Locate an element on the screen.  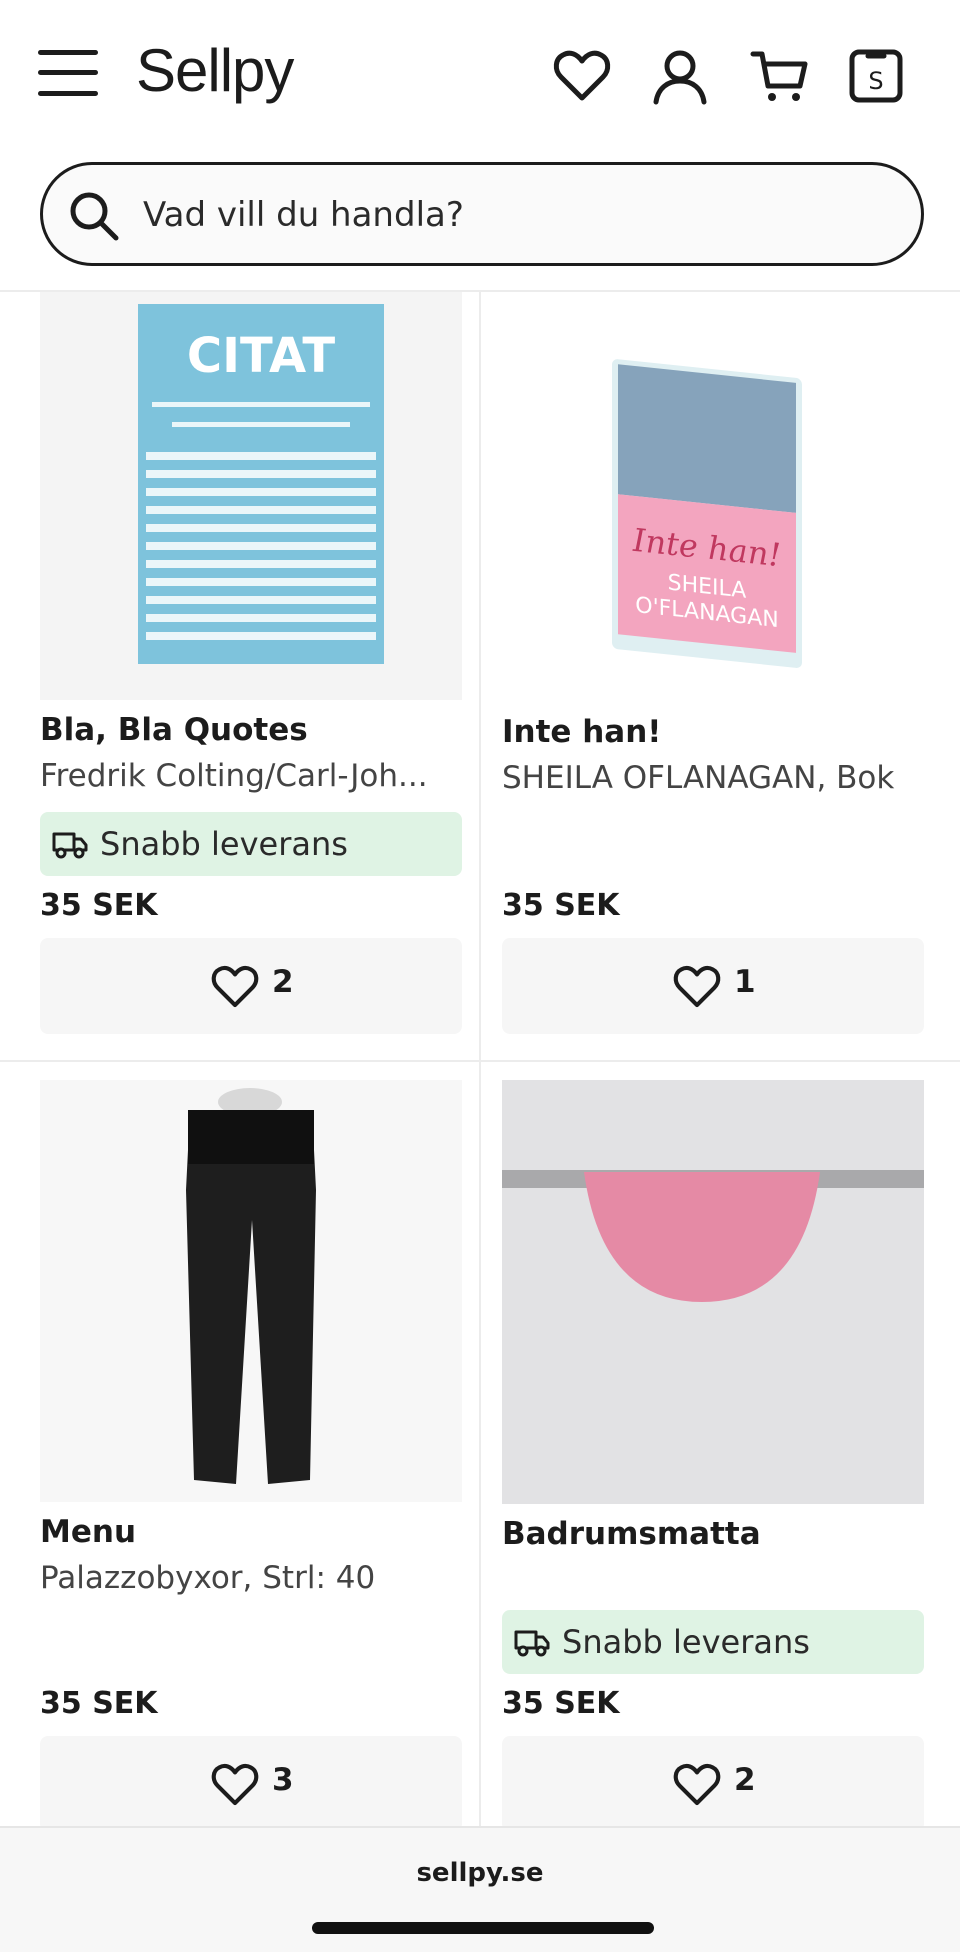
favorite-button: 3 is located at coordinates (251, 1784).